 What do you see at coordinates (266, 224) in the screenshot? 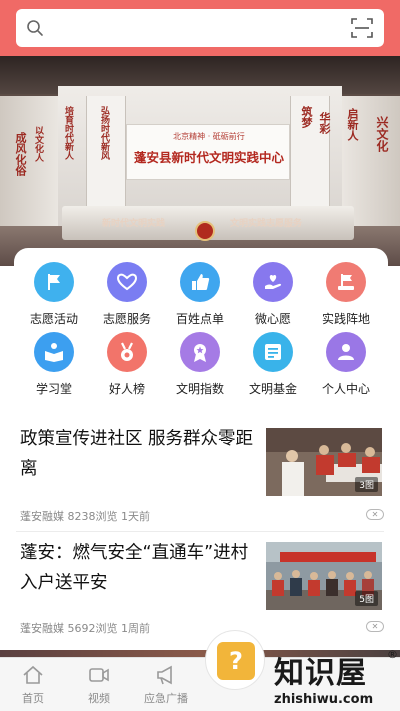
I see `banner-desk-text: 文明实践志愿服务` at bounding box center [266, 224].